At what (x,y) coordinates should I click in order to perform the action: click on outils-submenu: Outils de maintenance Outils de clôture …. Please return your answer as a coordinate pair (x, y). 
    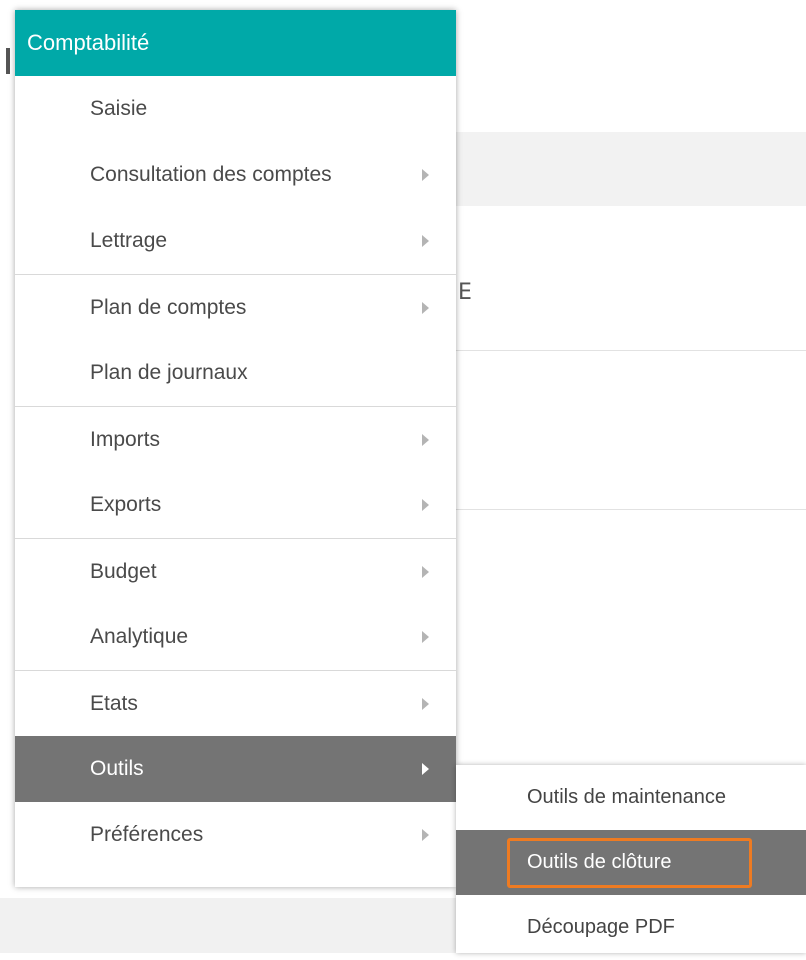
    Looking at the image, I should click on (631, 859).